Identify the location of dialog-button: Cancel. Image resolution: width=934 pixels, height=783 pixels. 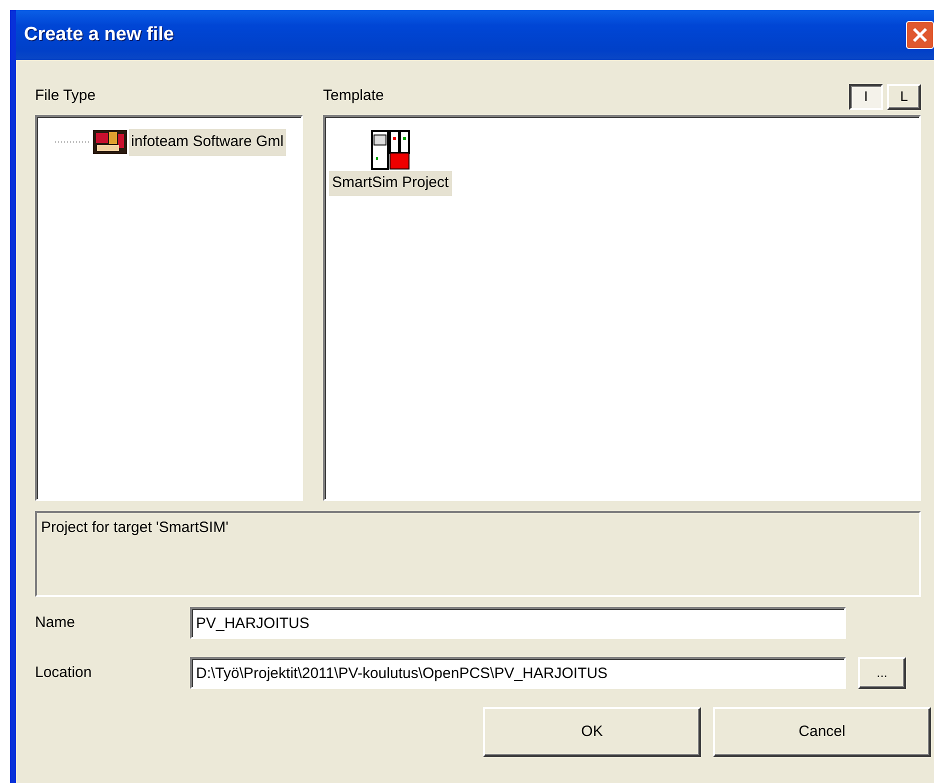
(822, 732).